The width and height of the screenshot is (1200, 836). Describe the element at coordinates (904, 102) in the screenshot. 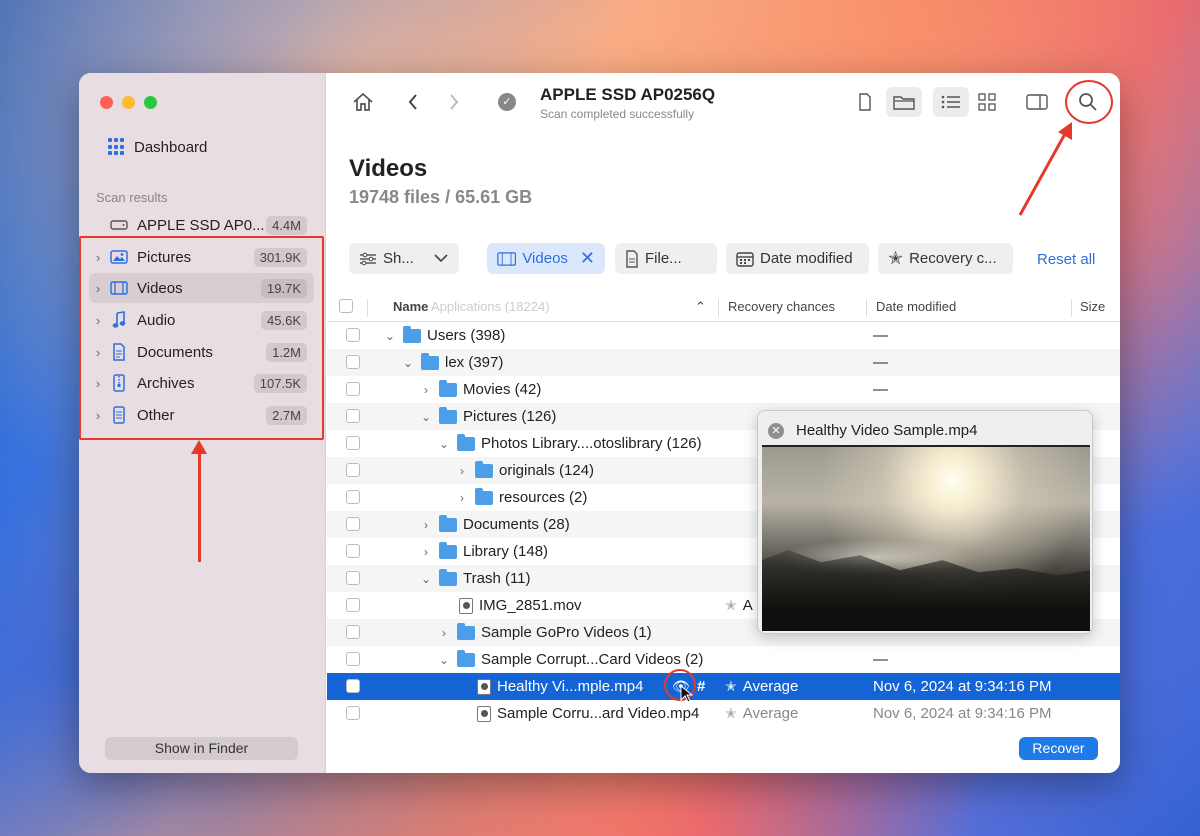

I see `folder-view-button` at that location.